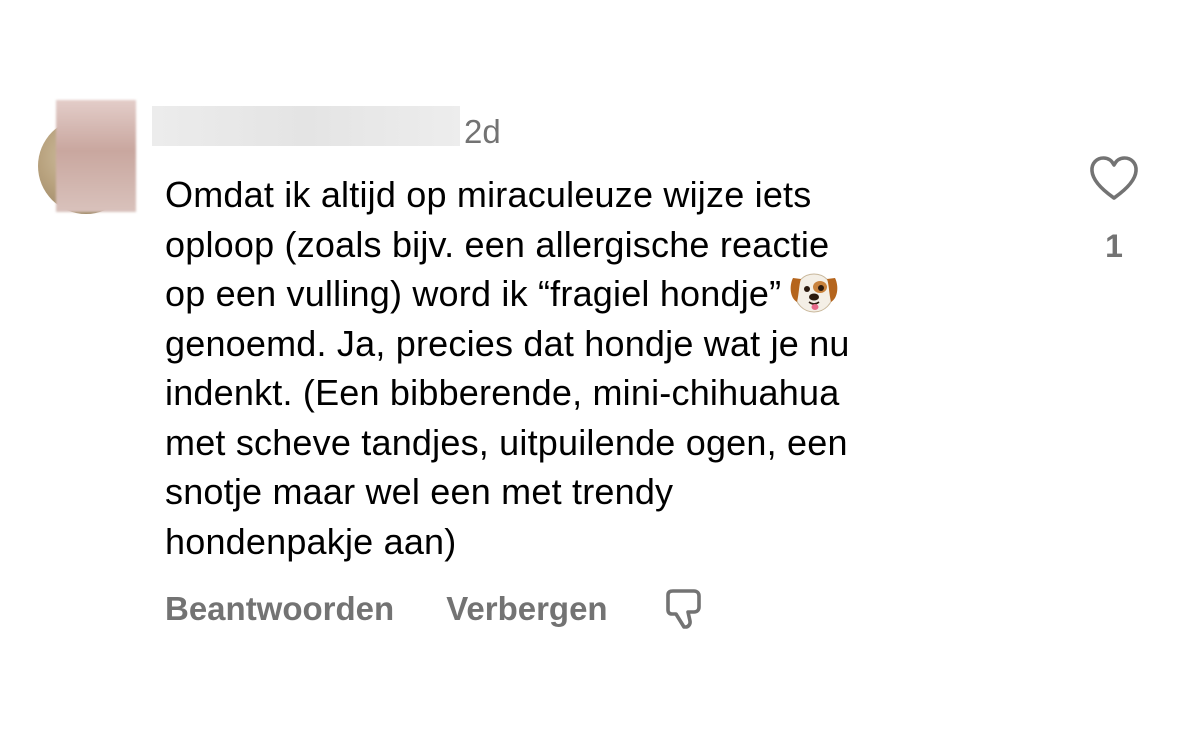 Image resolution: width=1200 pixels, height=753 pixels. Describe the element at coordinates (814, 293) in the screenshot. I see `dog-face-icon` at that location.